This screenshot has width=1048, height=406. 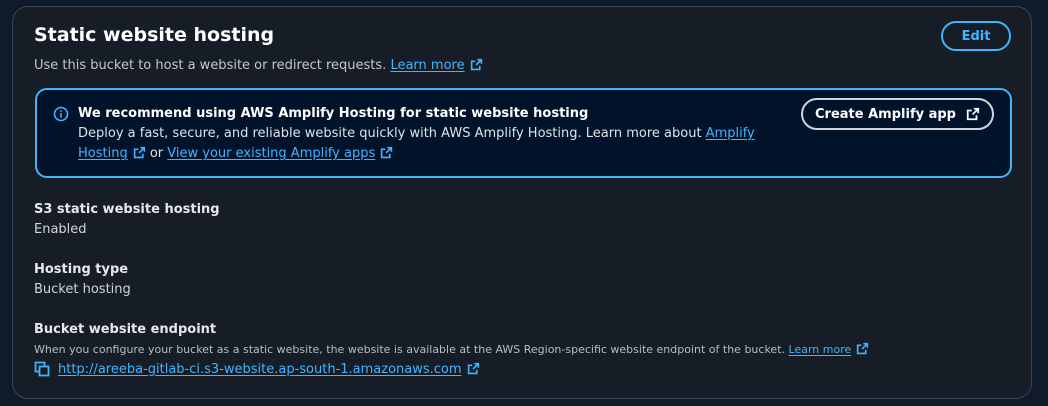 I want to click on create-amplify-app-button: Create Amplify app, so click(x=897, y=114).